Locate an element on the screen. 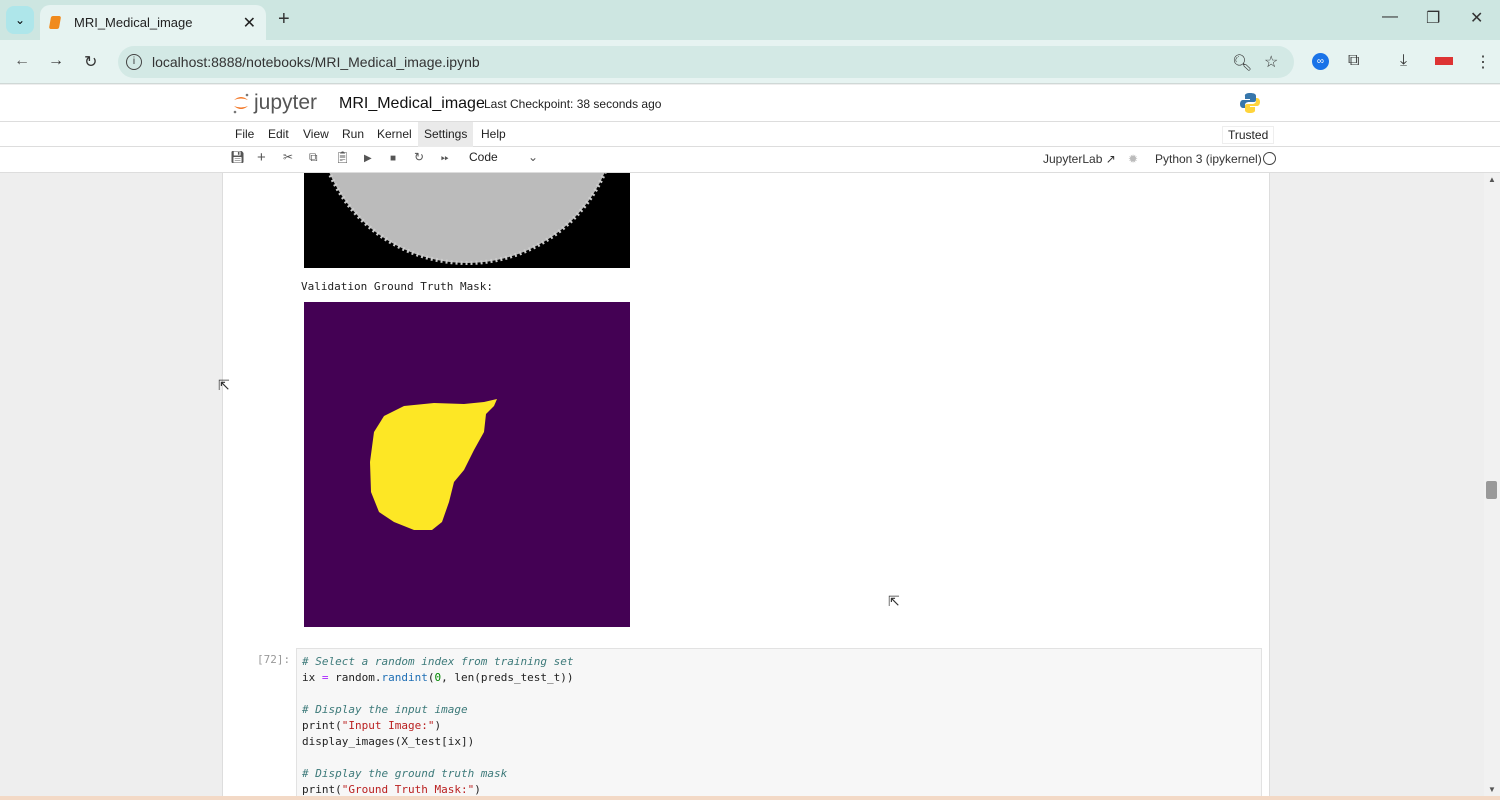 The height and width of the screenshot is (800, 1500). code-token: # Display the input image is located at coordinates (385, 709).